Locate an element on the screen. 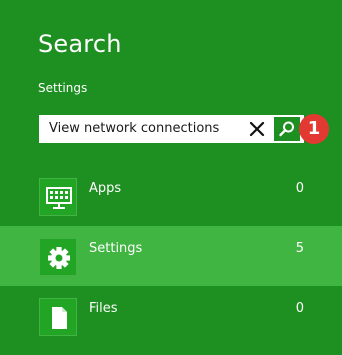  clear-search-button is located at coordinates (257, 129).